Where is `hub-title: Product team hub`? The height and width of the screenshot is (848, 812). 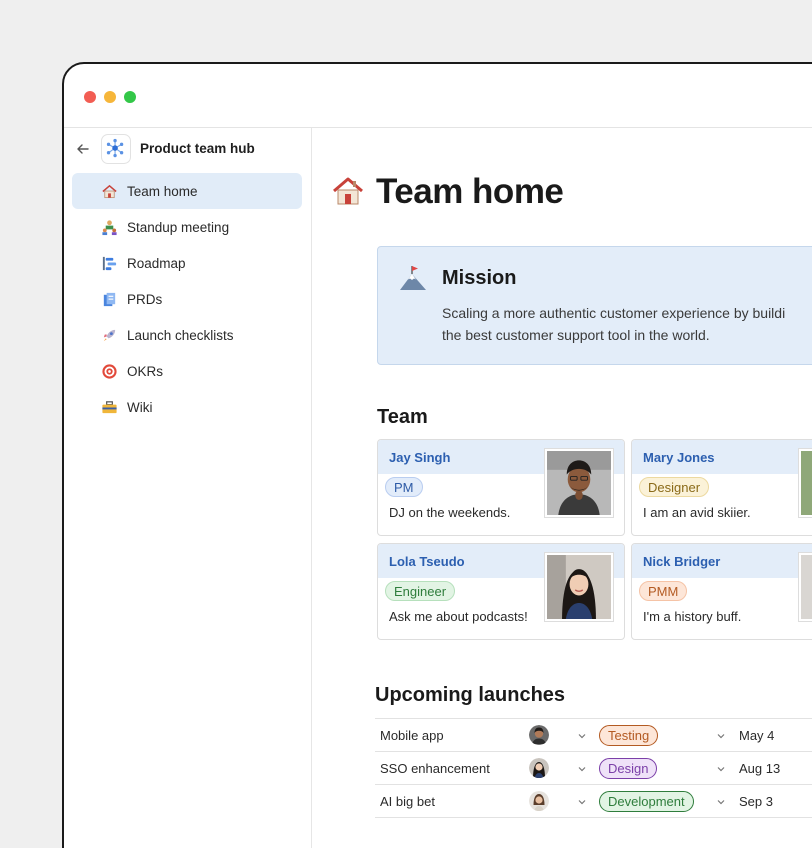
hub-title: Product team hub is located at coordinates (197, 148).